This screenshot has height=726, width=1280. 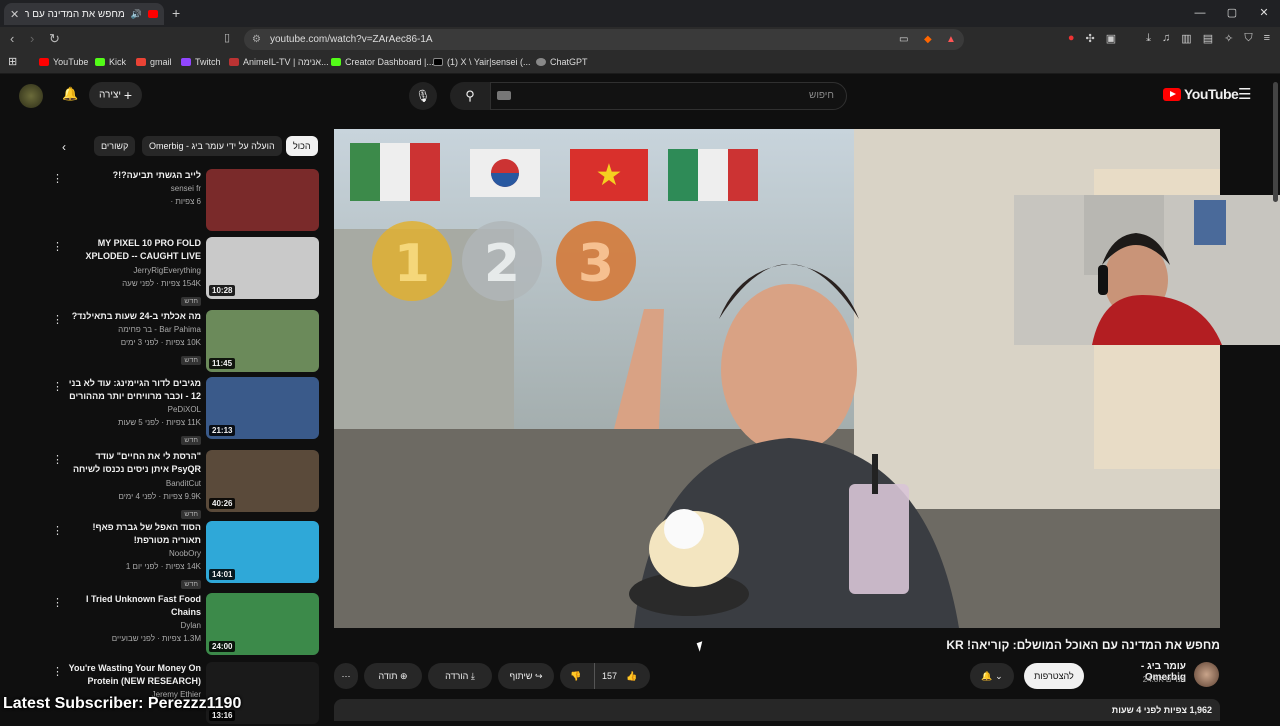 I want to click on search-icon: ⚲, so click(x=470, y=96).